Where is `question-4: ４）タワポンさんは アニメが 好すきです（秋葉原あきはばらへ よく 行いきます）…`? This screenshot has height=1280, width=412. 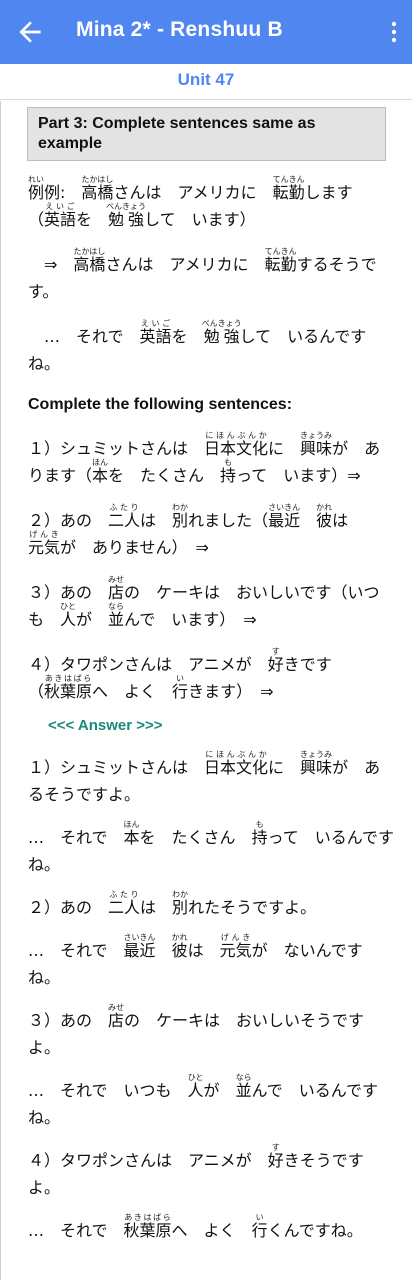
question-4: ４）タワポンさんは アニメが 好すきです（秋葉原あきはばらへ よく 行いきます）… is located at coordinates (180, 674).